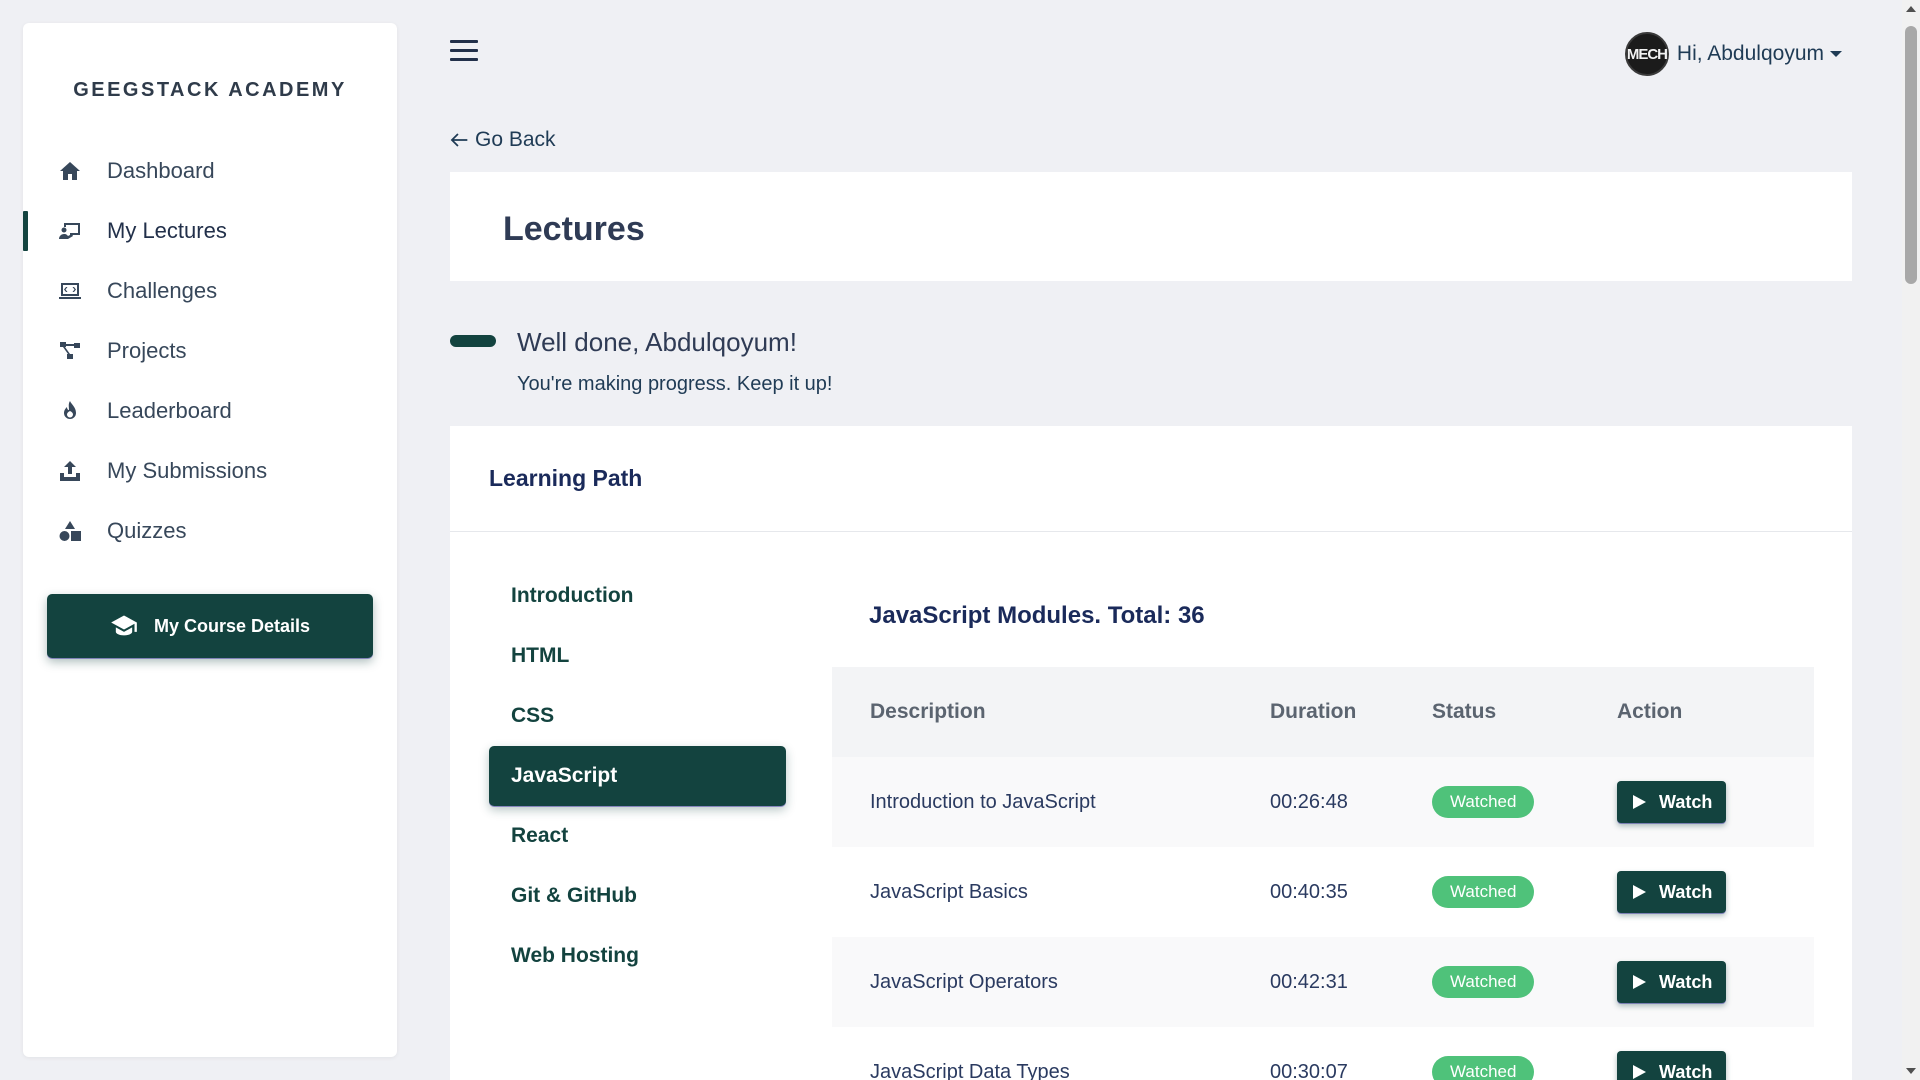 This screenshot has width=1920, height=1080. I want to click on go-back-link: Go Back, so click(502, 140).